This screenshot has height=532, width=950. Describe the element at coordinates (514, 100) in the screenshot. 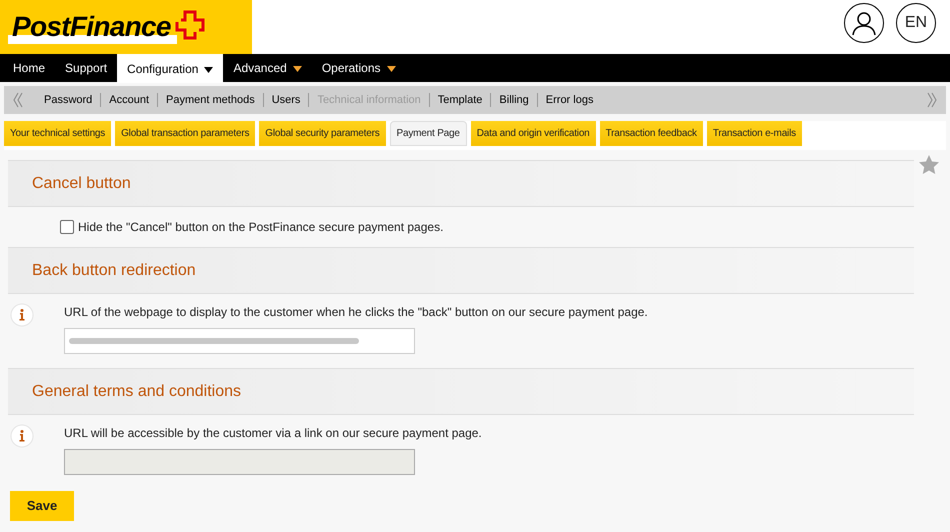

I see `subnav-link: Billing` at that location.